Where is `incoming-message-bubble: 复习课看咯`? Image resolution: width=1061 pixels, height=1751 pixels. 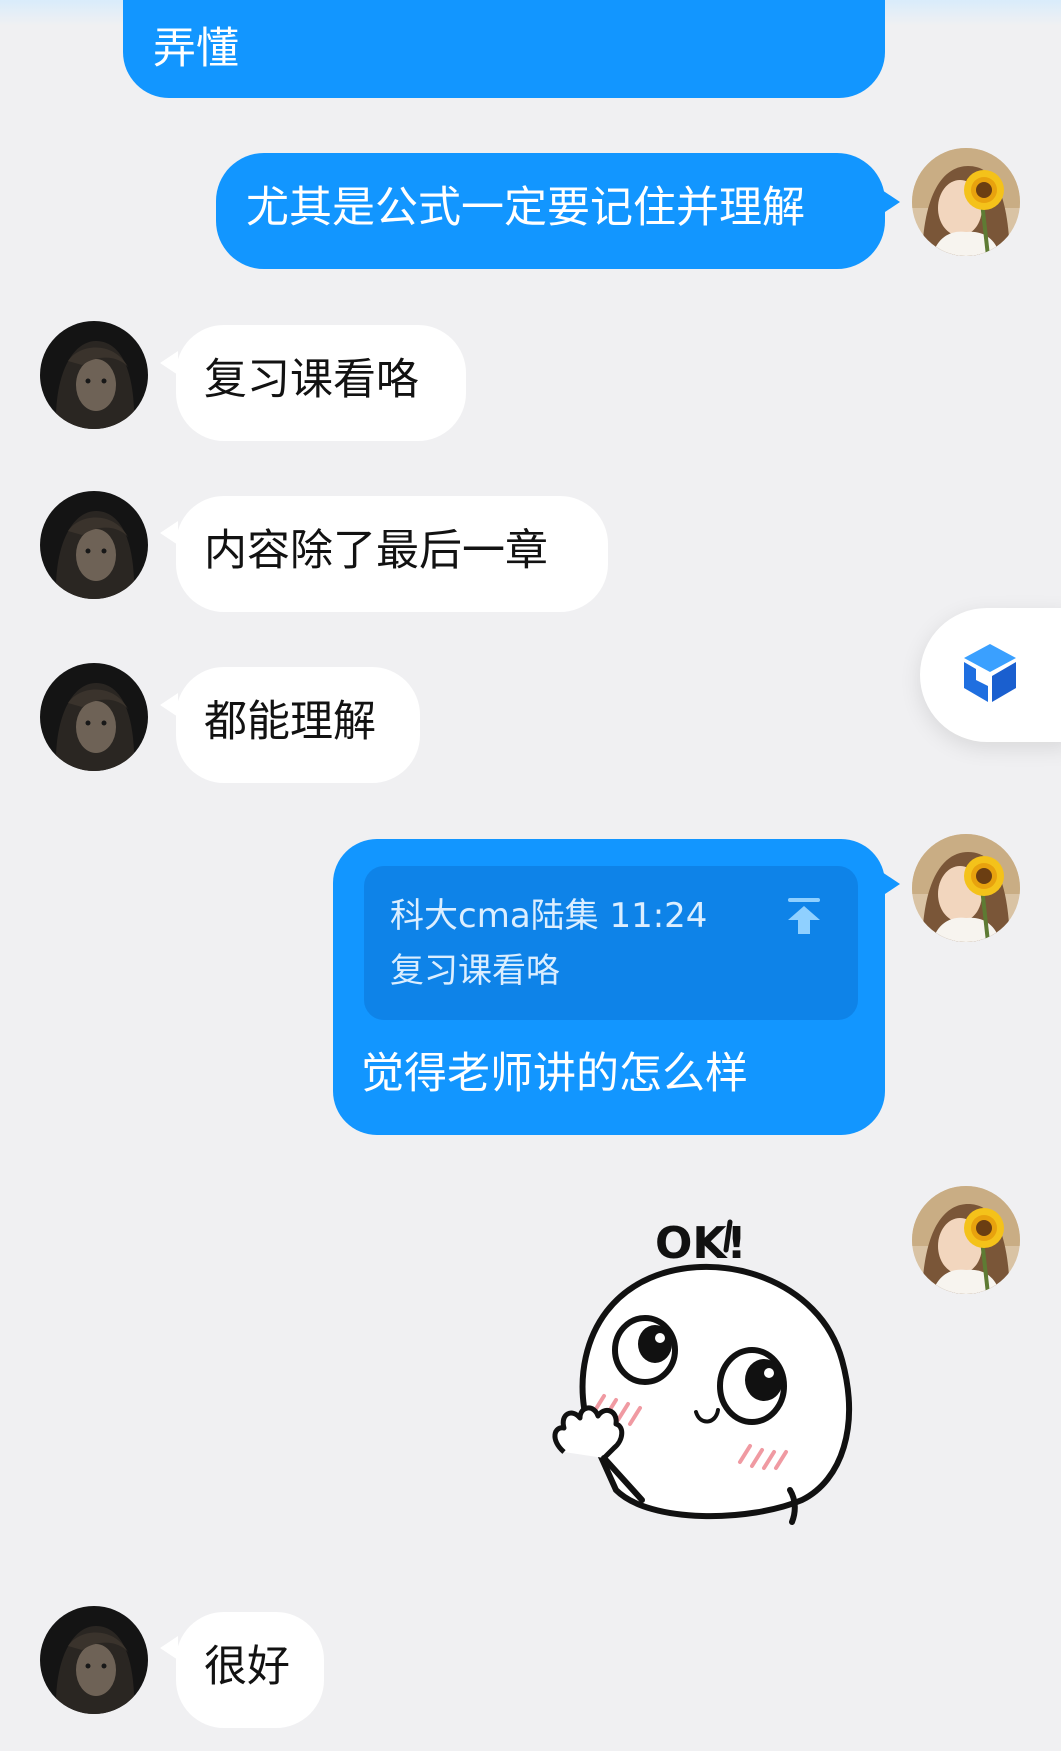
incoming-message-bubble: 复习课看咯 is located at coordinates (321, 383).